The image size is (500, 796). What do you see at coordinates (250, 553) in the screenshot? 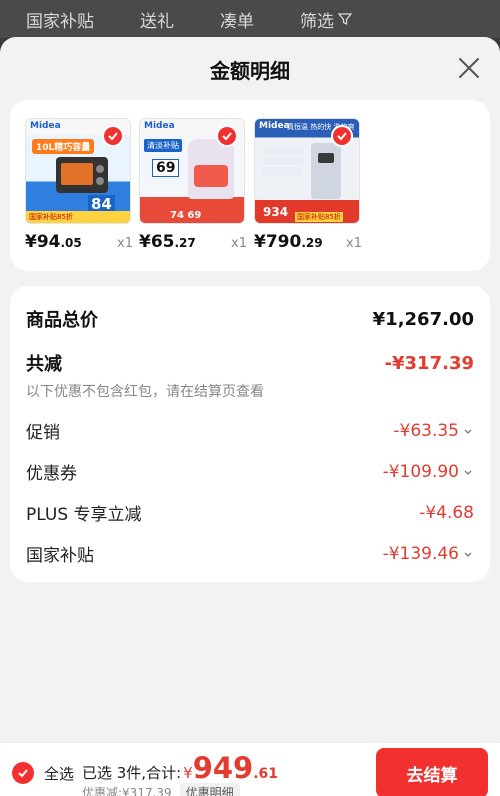
I see `discount-row-national-subsidy: 国家补贴 -¥139.46` at bounding box center [250, 553].